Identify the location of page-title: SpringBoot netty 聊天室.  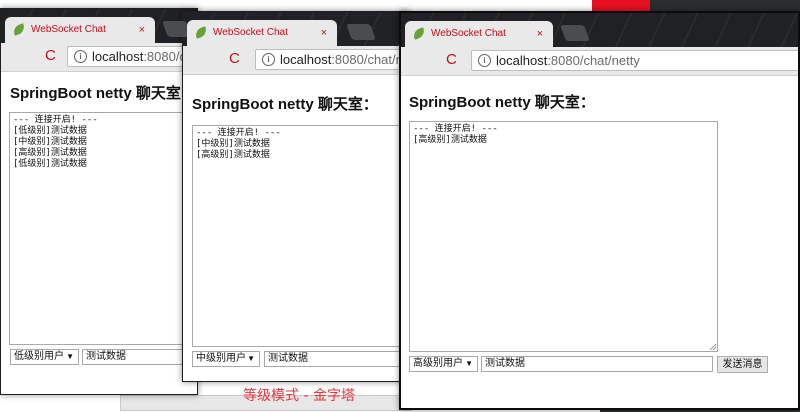
(95, 93).